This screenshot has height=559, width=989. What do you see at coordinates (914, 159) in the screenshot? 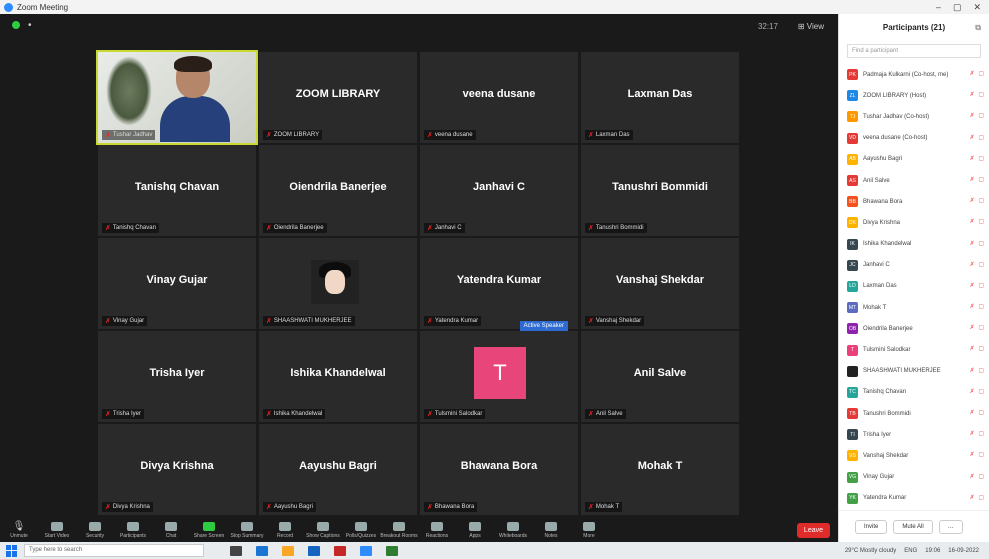
I see `participant-row: AB Aayushu Bagri ✗ ▢` at bounding box center [914, 159].